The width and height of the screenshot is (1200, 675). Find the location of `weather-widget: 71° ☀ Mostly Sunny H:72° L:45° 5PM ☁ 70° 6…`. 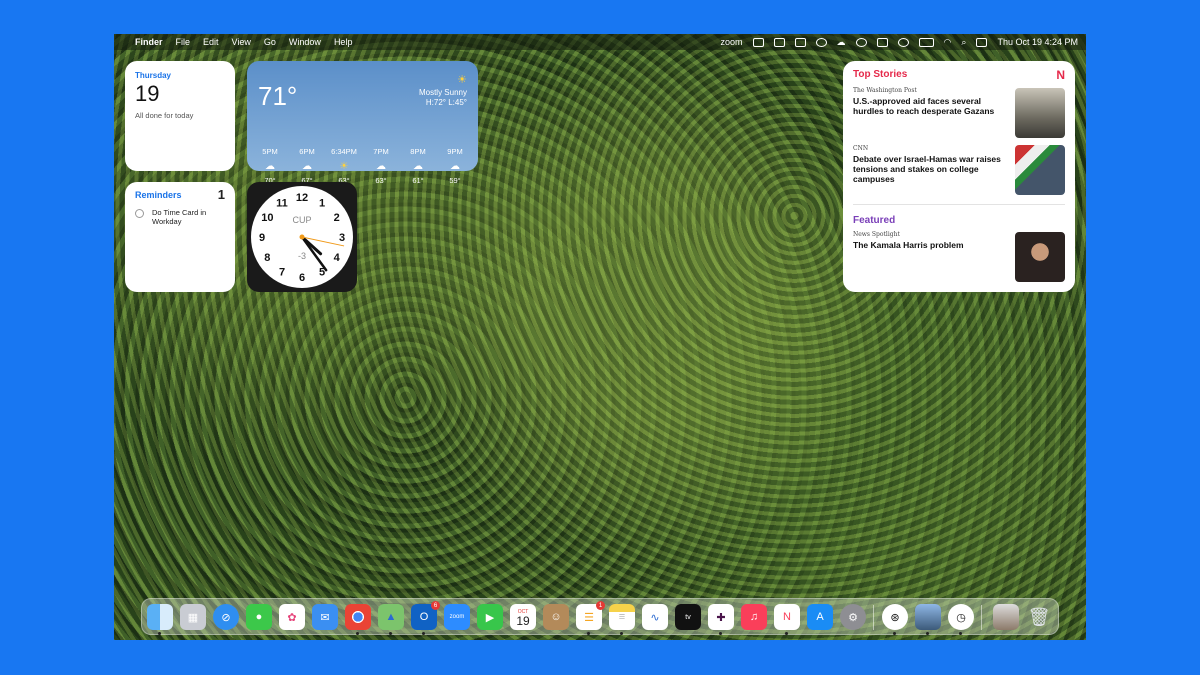

weather-widget: 71° ☀ Mostly Sunny H:72° L:45° 5PM ☁ 70° 6… is located at coordinates (362, 123).